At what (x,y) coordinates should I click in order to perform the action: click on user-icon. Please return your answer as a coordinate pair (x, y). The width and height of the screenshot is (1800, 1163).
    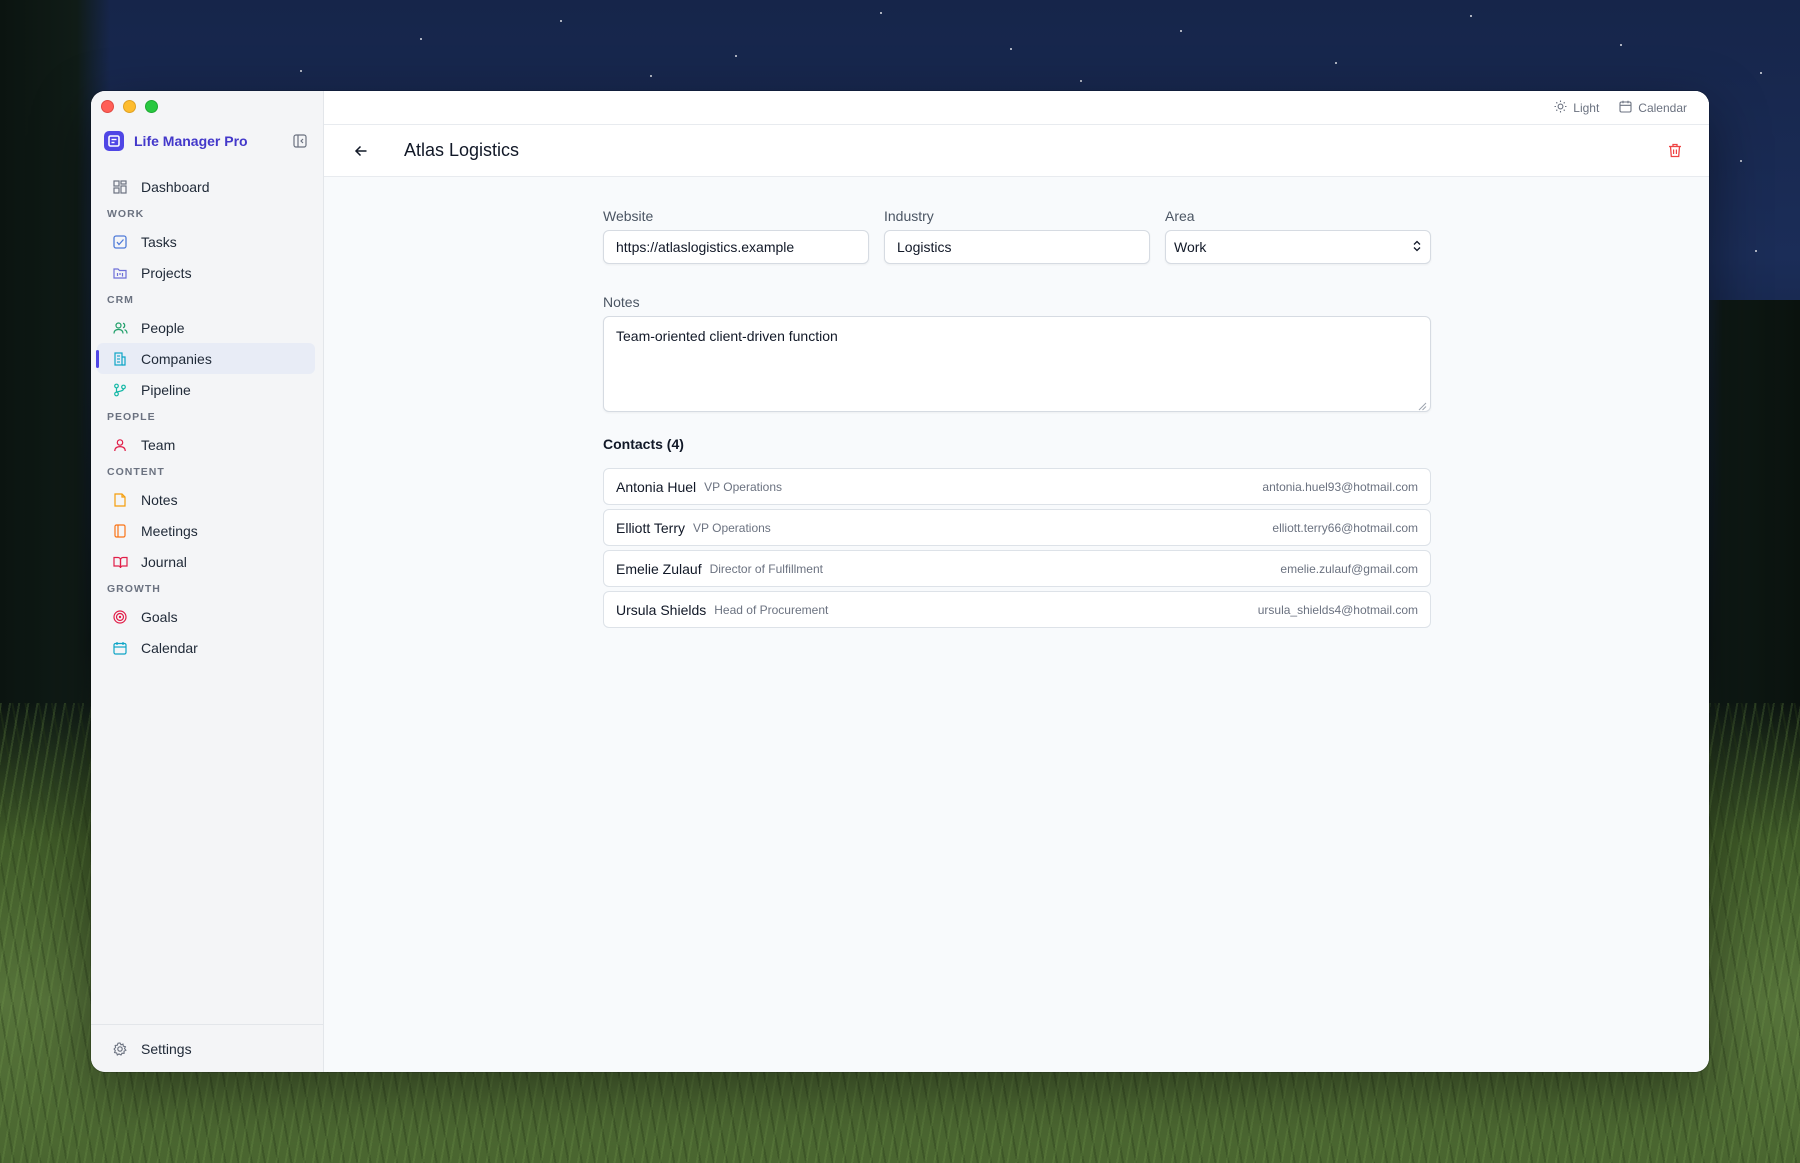
    Looking at the image, I should click on (120, 445).